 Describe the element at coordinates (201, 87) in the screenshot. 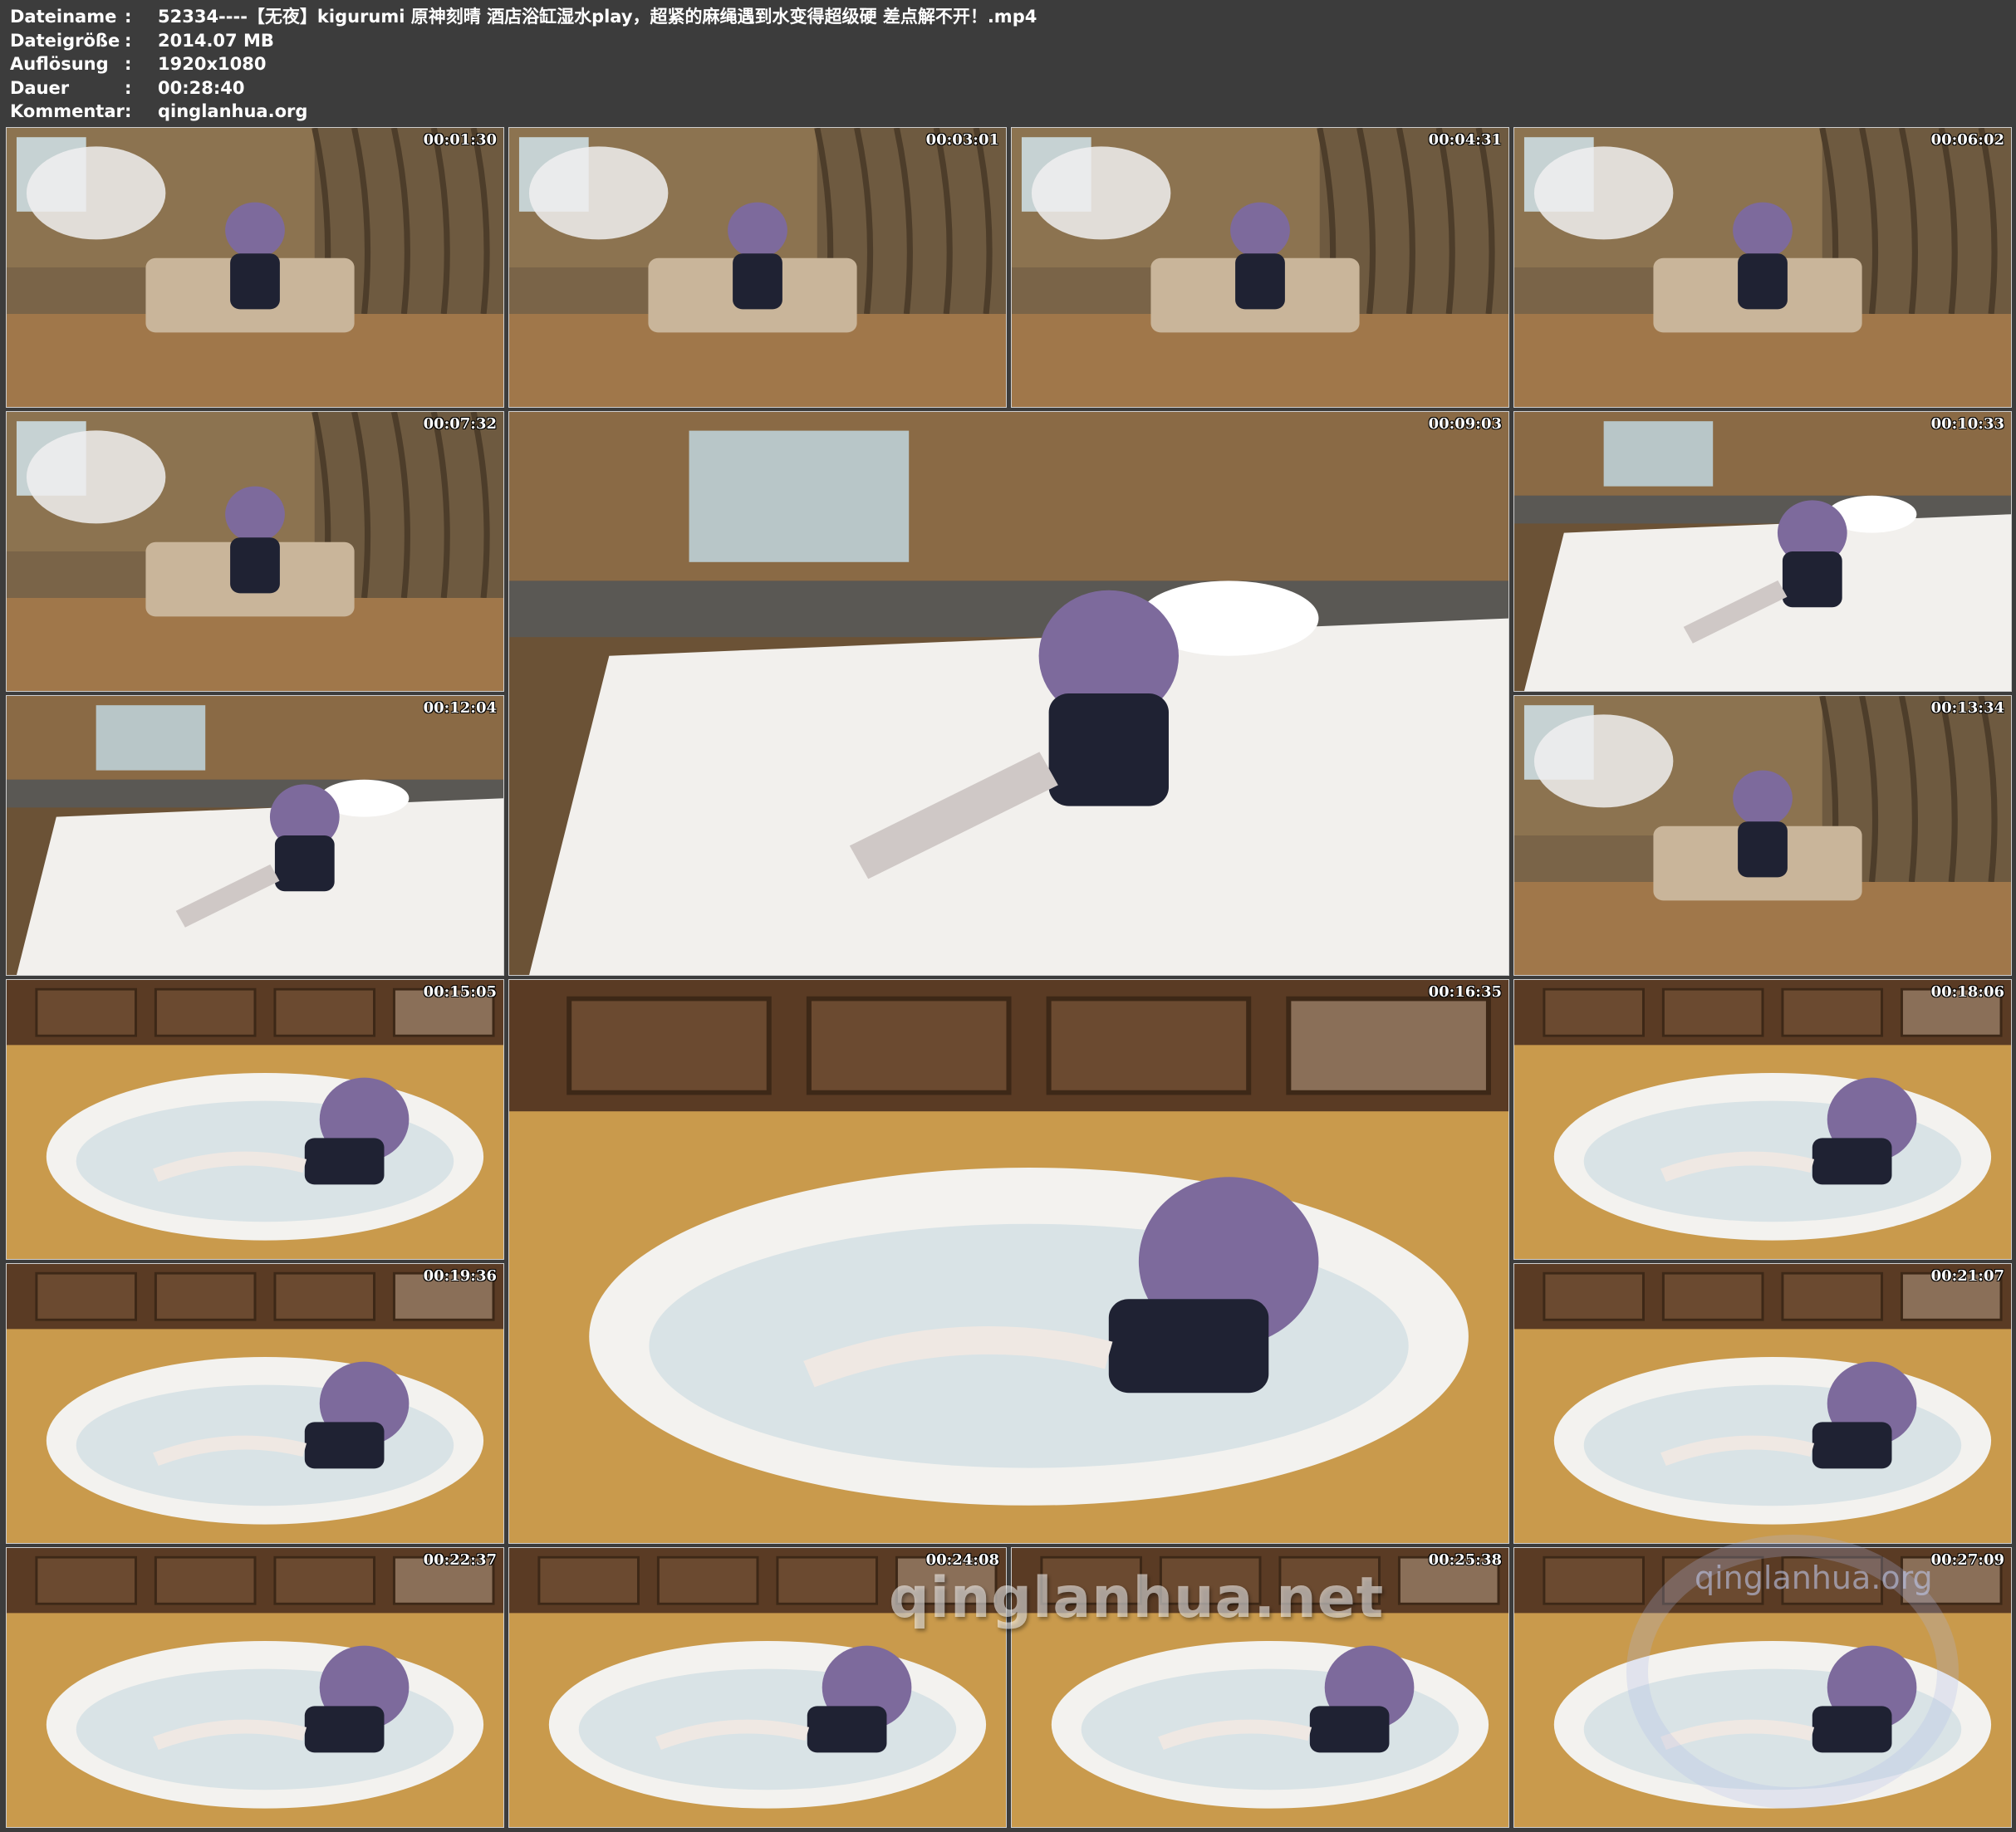

I see `duration-value: 00:28:40` at that location.